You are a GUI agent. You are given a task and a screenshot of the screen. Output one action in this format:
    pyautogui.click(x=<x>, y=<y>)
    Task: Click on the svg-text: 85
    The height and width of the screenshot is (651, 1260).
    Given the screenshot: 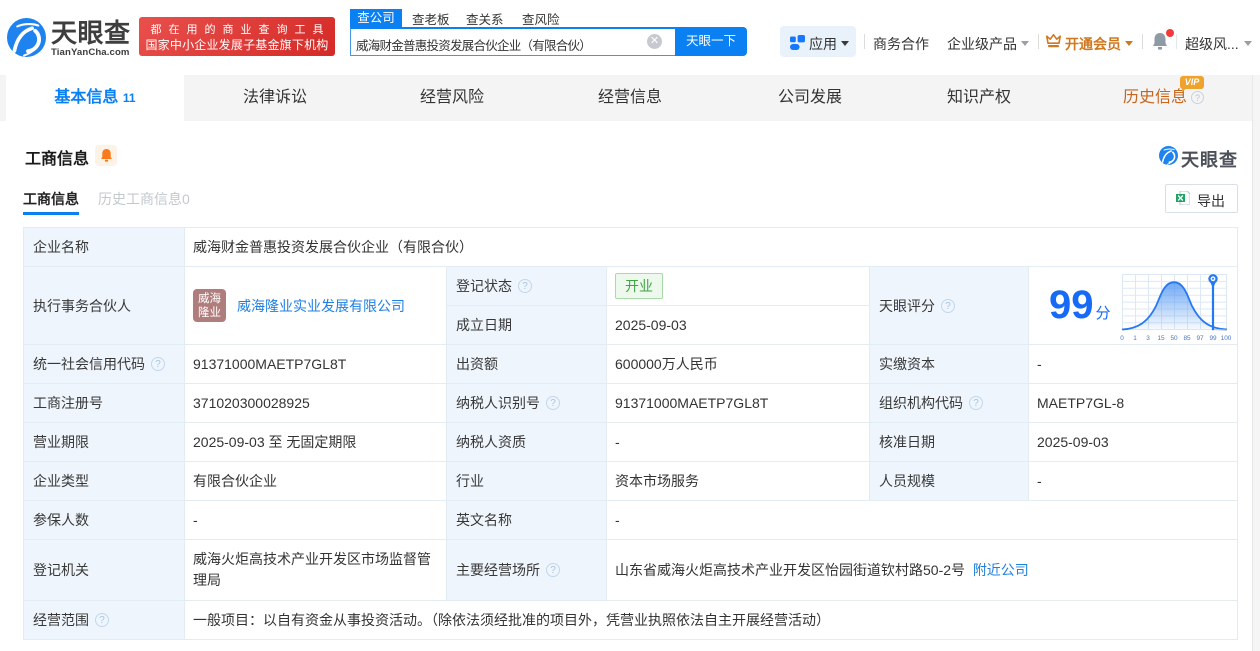 What is the action you would take?
    pyautogui.click(x=1187, y=338)
    